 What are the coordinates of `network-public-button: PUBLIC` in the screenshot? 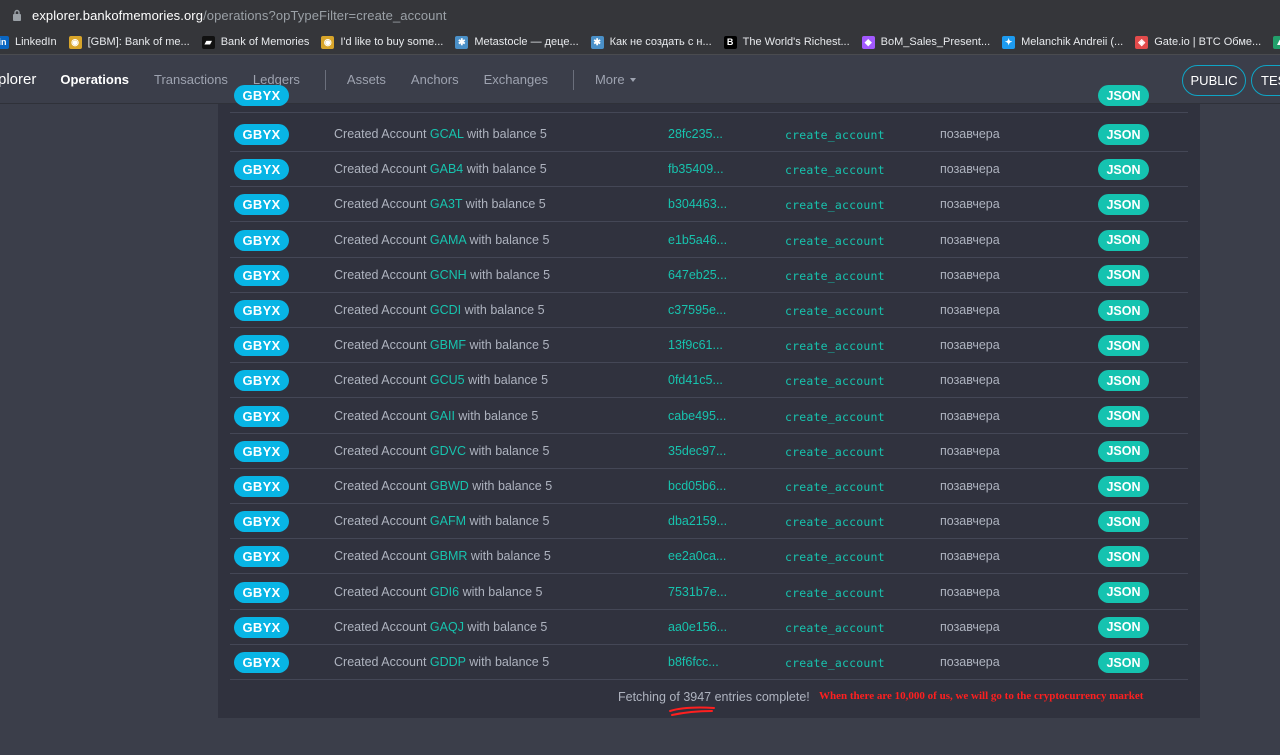 It's located at (1214, 80).